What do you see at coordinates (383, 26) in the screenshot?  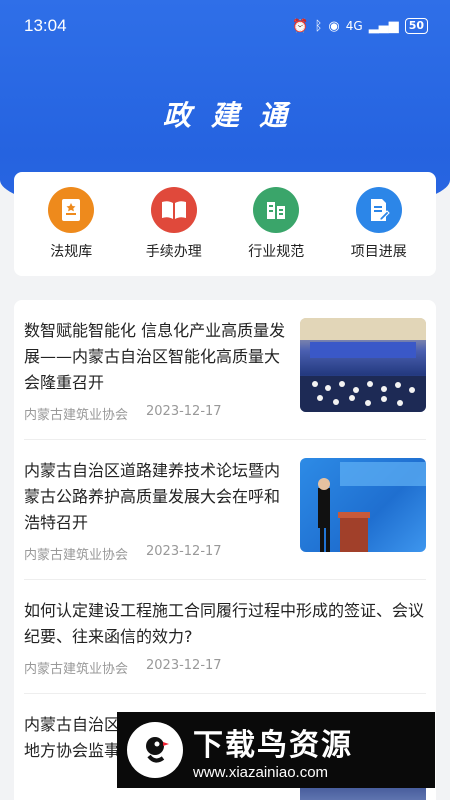 I see `signal-icon: ▂▄▆` at bounding box center [383, 26].